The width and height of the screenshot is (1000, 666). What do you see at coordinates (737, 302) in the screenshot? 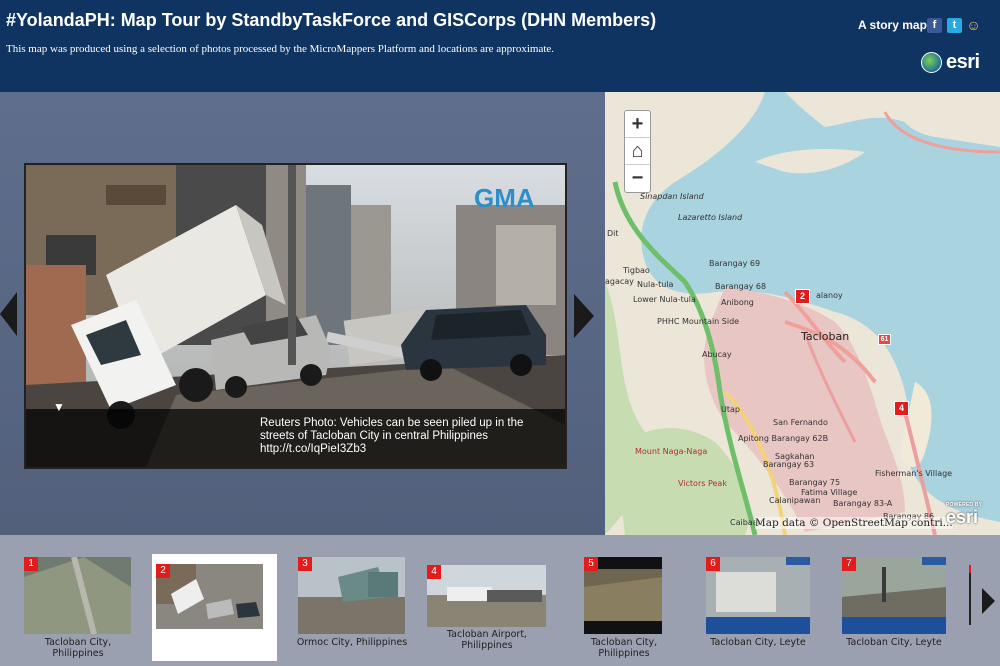
I see `map-label: Anibong` at bounding box center [737, 302].